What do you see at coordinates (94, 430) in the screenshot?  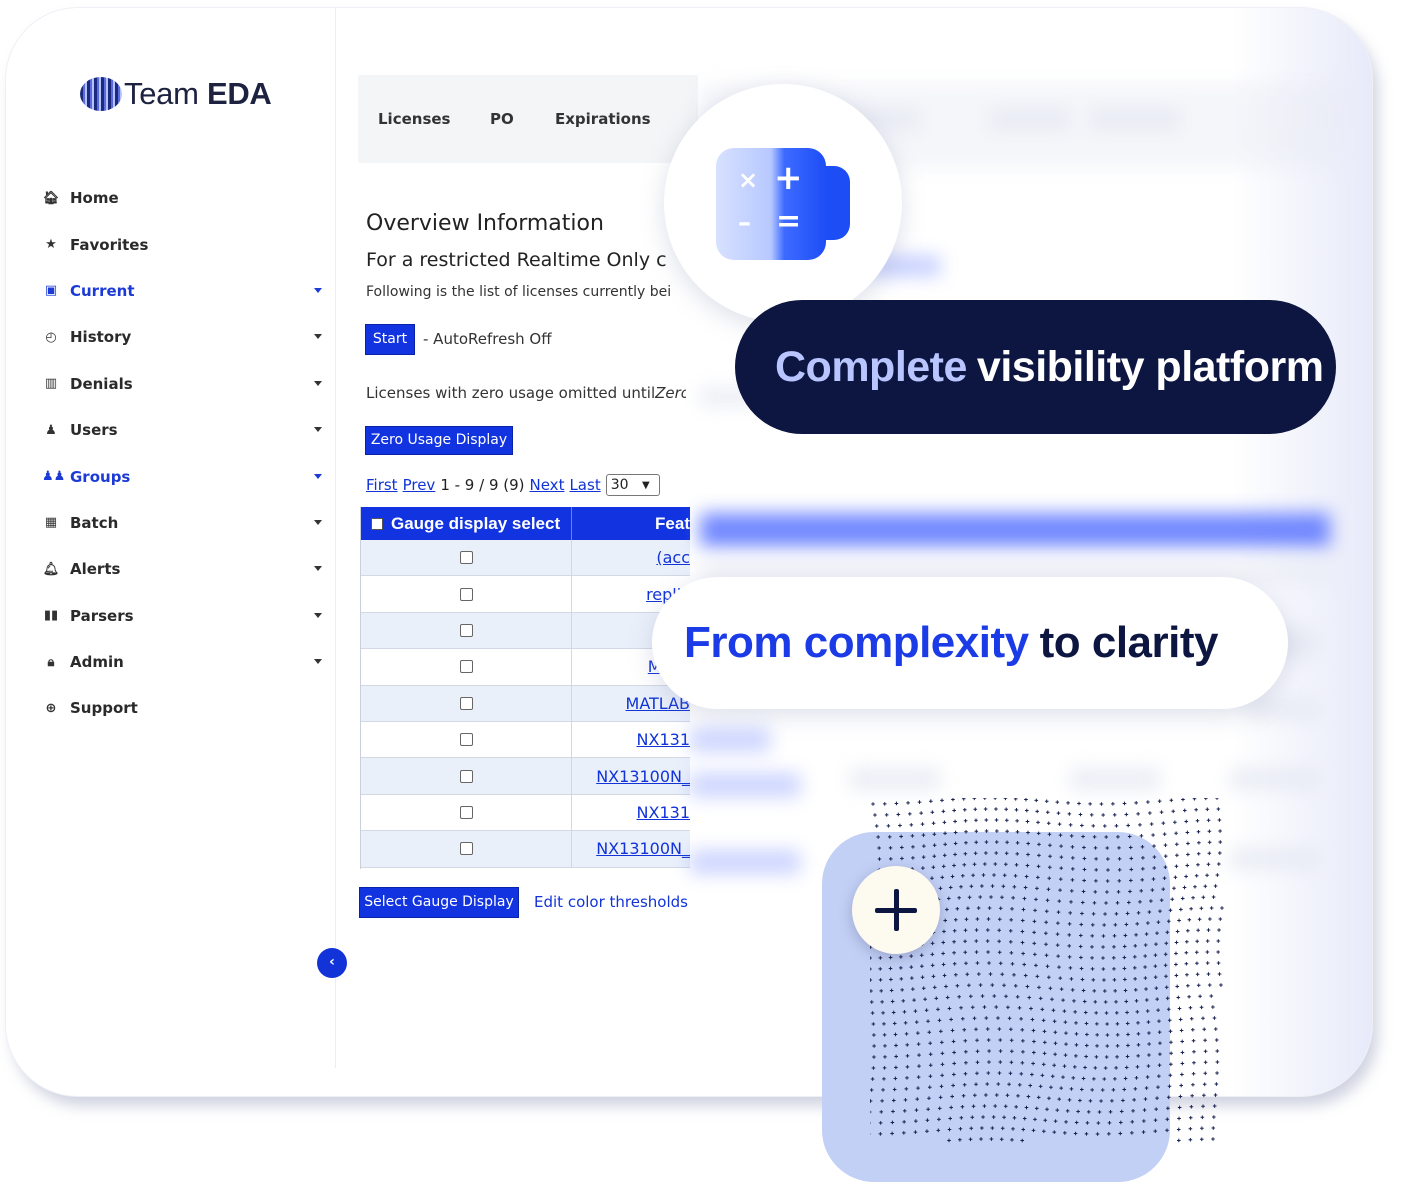 I see `sidebar-item-label: Users` at bounding box center [94, 430].